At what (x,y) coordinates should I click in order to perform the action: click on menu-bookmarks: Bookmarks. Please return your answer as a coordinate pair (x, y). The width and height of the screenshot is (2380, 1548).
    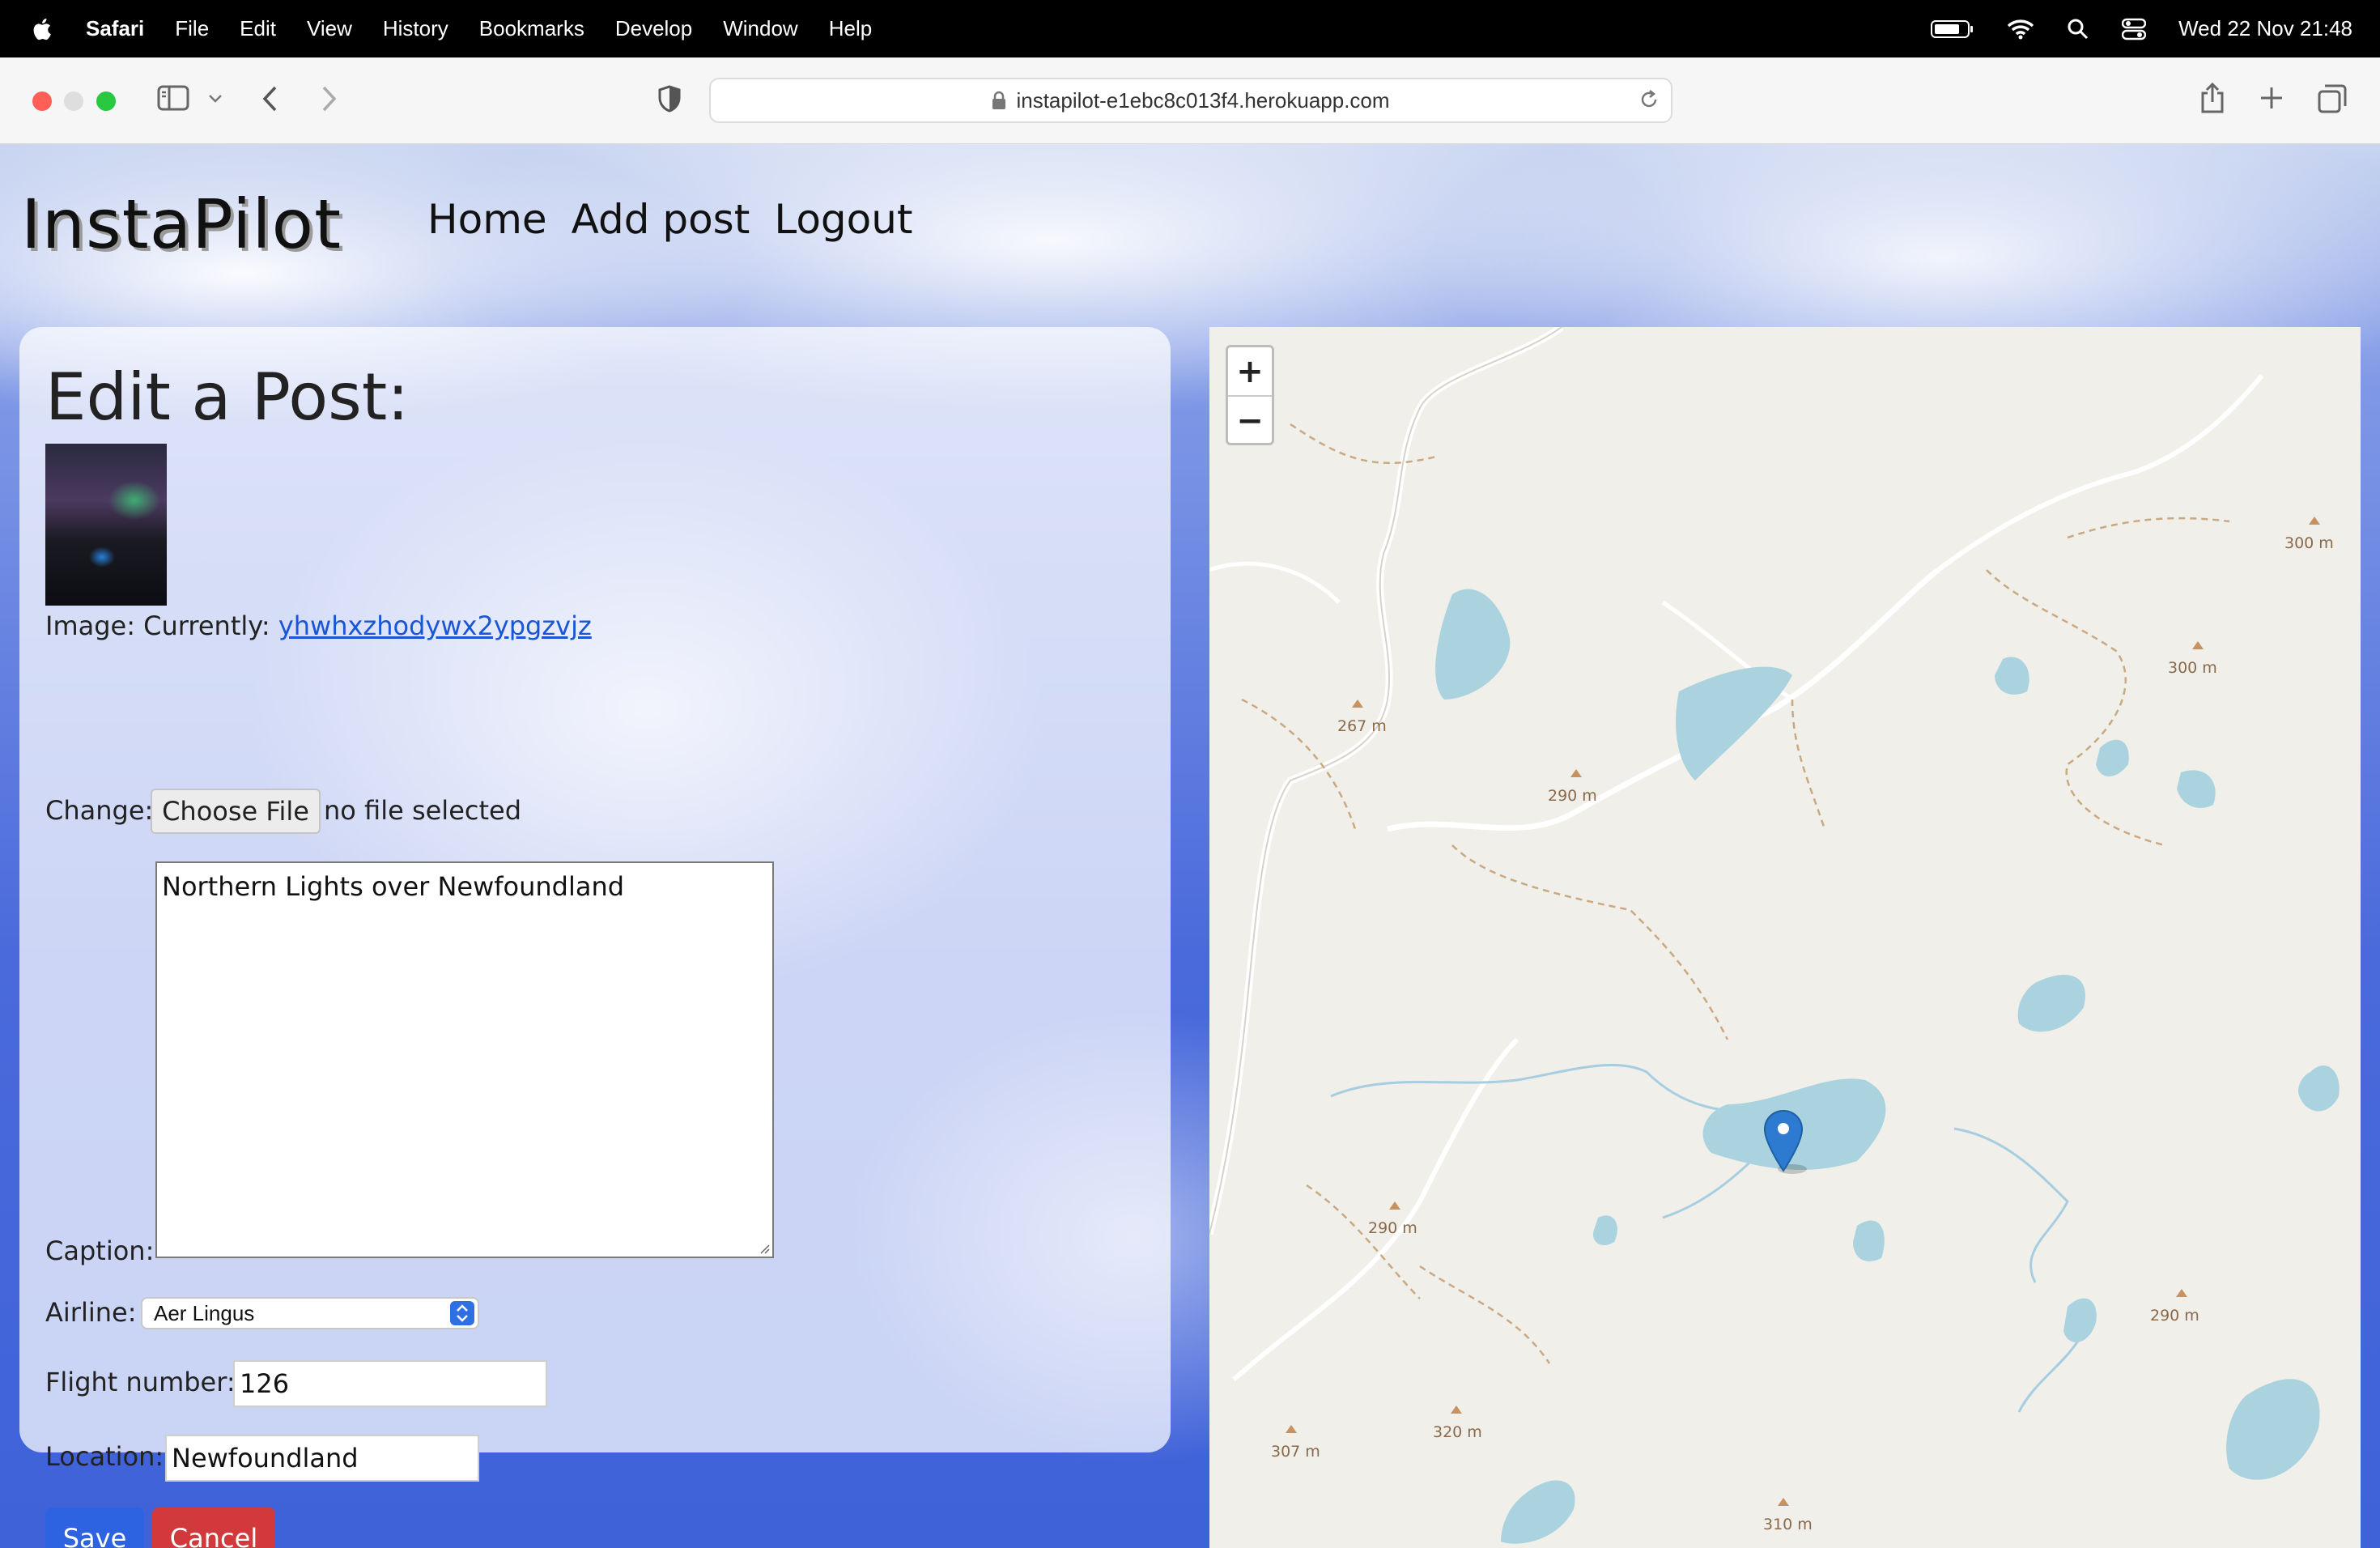
    Looking at the image, I should click on (531, 29).